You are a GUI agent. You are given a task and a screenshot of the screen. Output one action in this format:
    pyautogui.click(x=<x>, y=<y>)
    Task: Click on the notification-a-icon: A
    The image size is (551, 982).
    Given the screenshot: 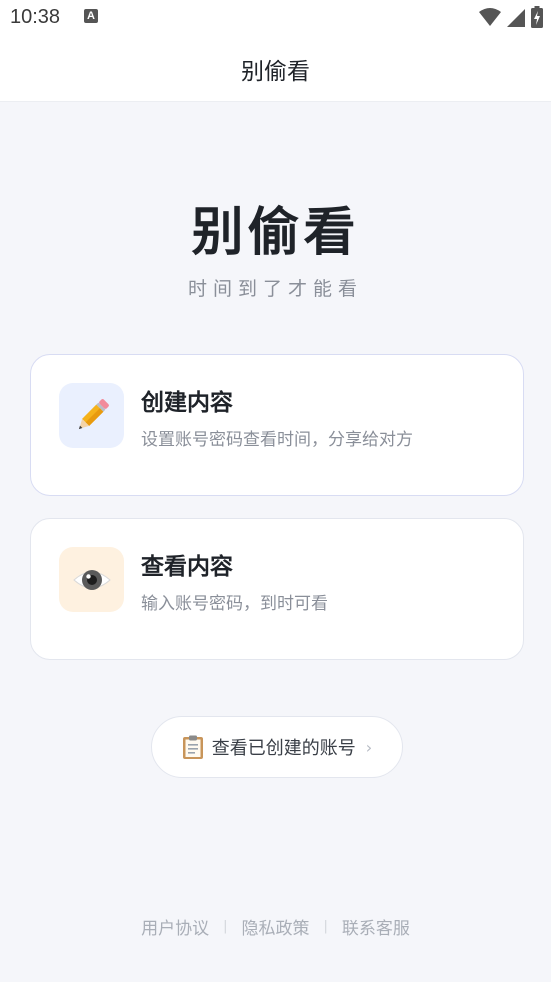 What is the action you would take?
    pyautogui.click(x=91, y=16)
    